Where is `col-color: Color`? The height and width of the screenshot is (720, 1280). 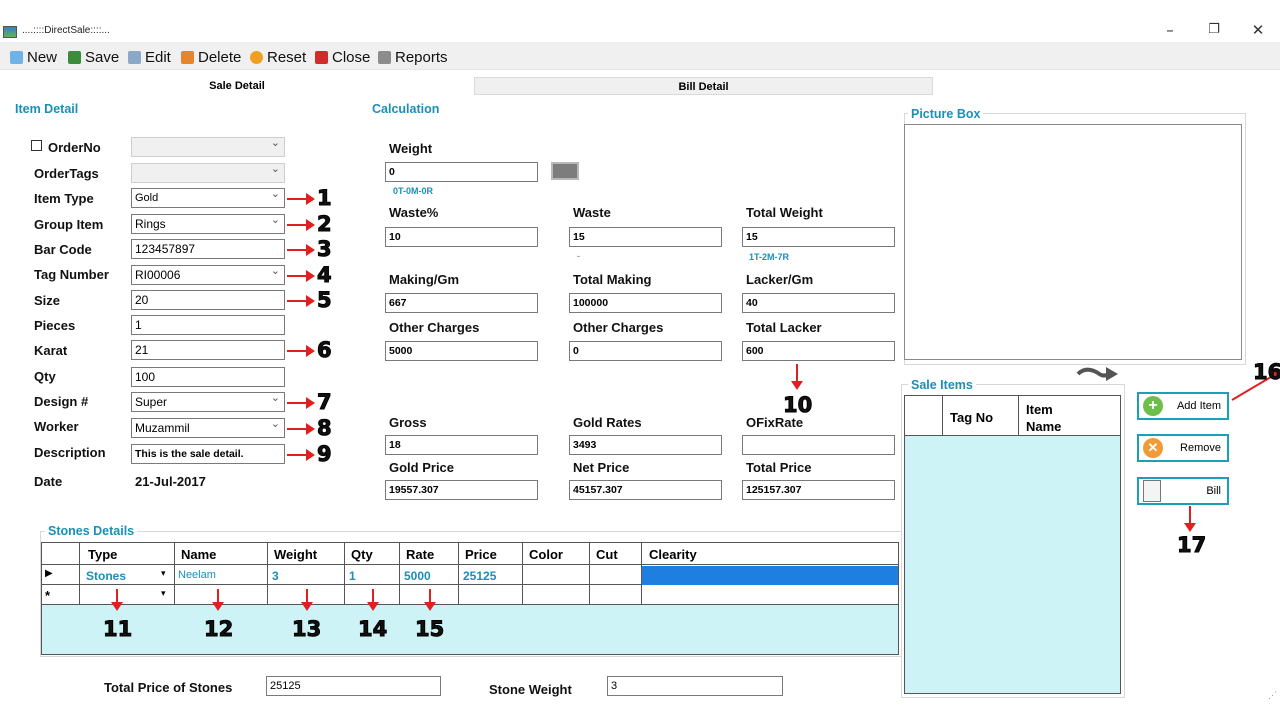
col-color: Color is located at coordinates (546, 554).